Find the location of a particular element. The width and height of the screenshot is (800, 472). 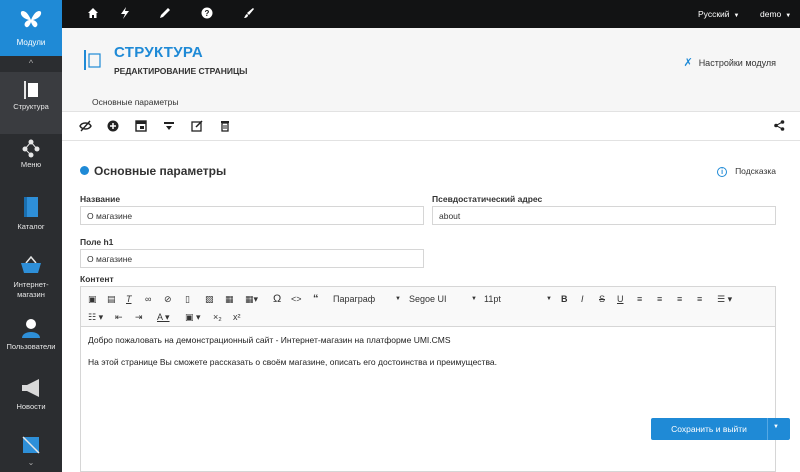

paste-icon: ▣ is located at coordinates (92, 299).